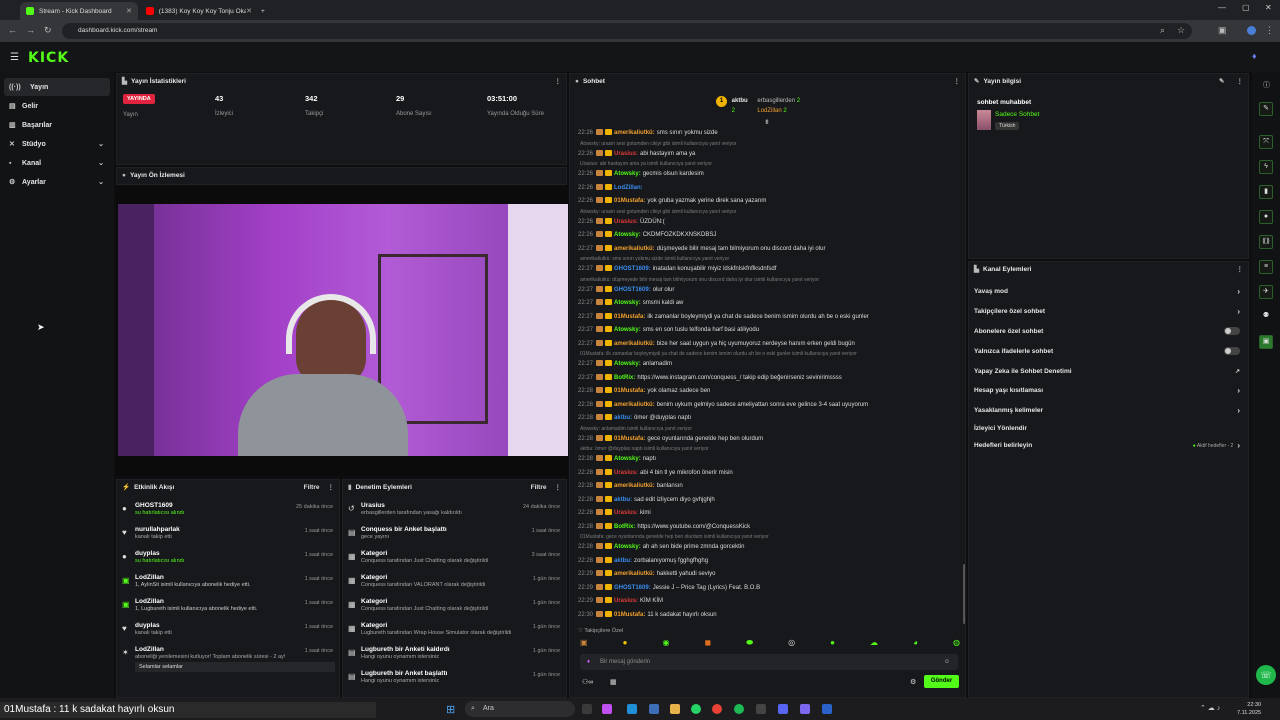  What do you see at coordinates (666, 644) in the screenshot?
I see `emote-icon: ◉` at bounding box center [666, 644].